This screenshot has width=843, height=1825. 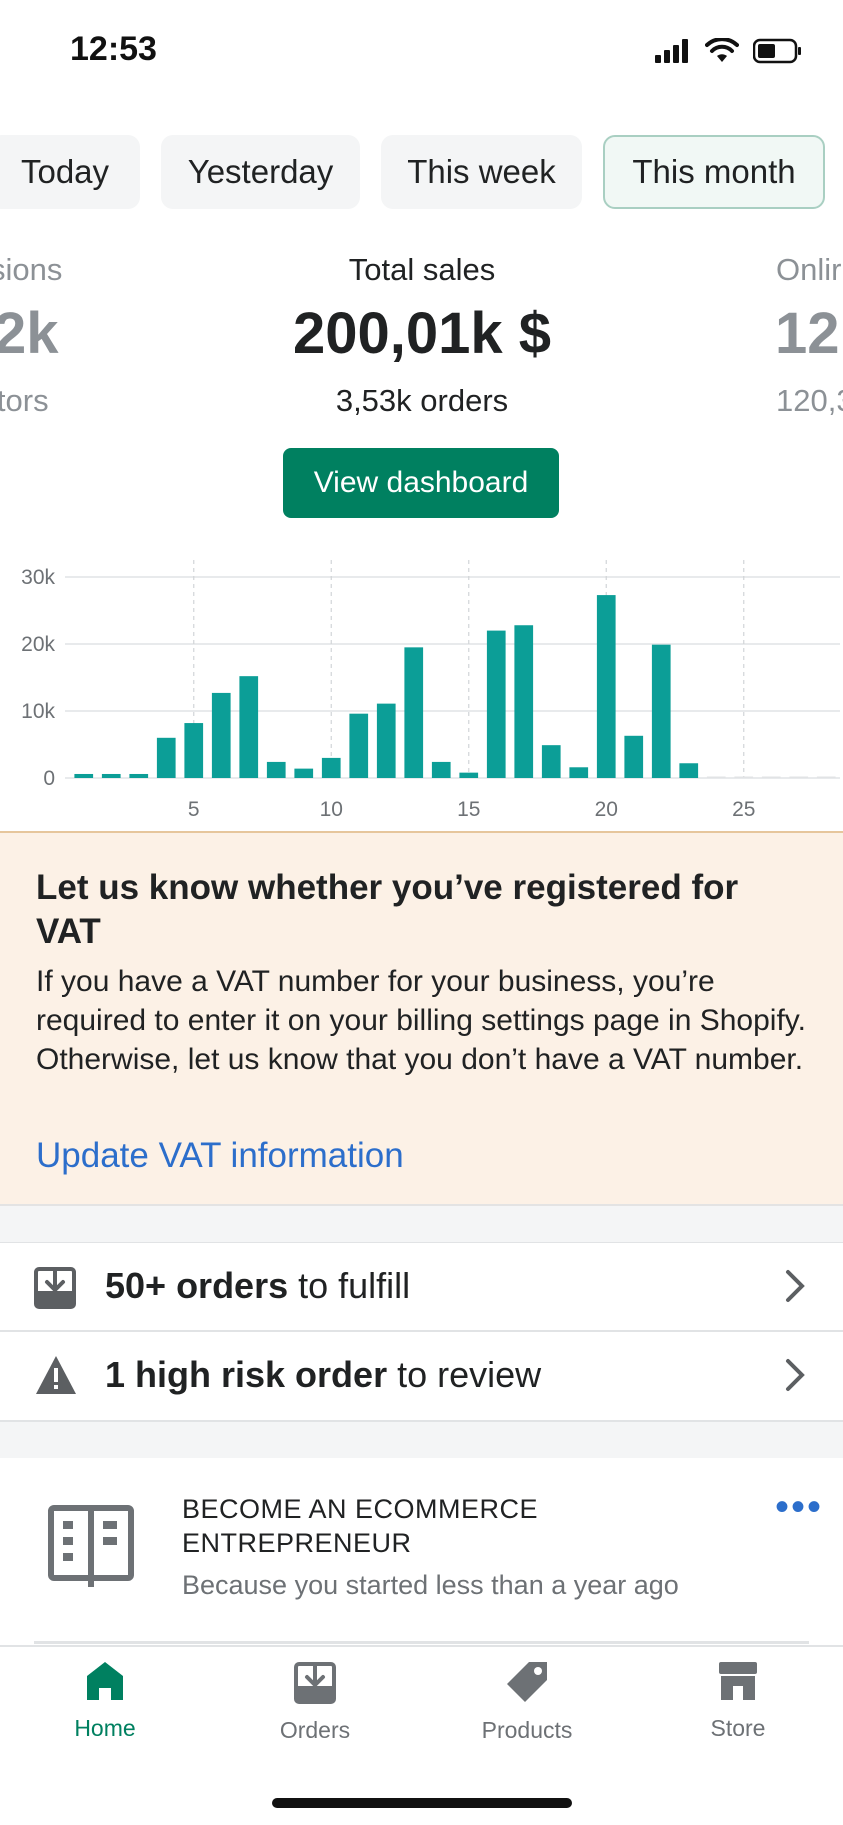 I want to click on chart-x-tick-label: 25, so click(x=743, y=809).